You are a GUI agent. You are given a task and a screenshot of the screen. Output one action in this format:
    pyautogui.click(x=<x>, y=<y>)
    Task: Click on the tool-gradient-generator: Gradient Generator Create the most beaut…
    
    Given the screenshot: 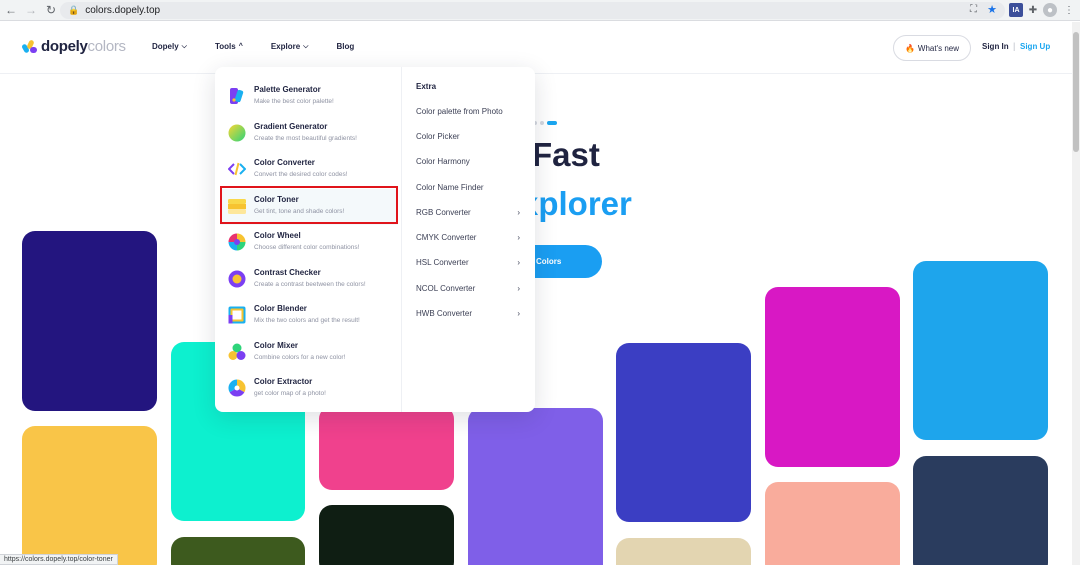 What is the action you would take?
    pyautogui.click(x=309, y=134)
    